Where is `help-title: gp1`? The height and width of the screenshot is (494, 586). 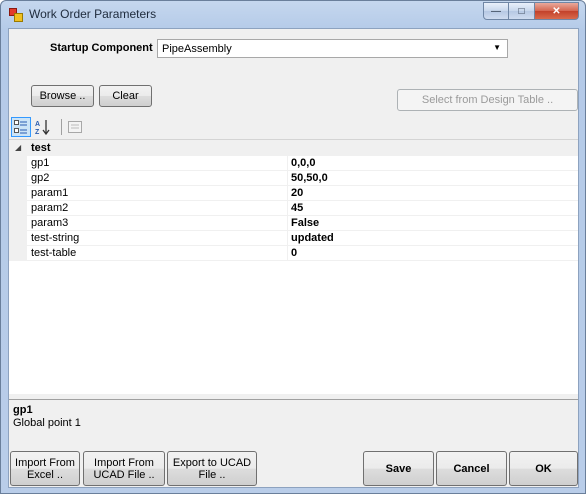 help-title: gp1 is located at coordinates (23, 410).